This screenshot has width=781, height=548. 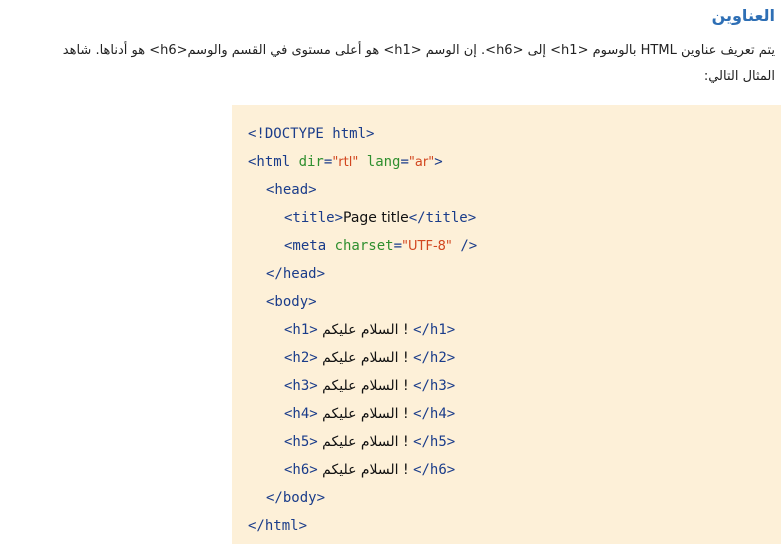 What do you see at coordinates (314, 218) in the screenshot?
I see `title-open-token: <title>` at bounding box center [314, 218].